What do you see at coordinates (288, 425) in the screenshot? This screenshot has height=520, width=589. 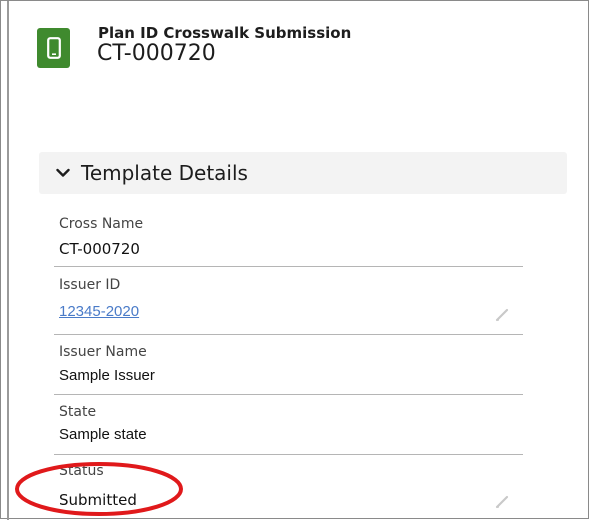 I see `field-state: State Sample state` at bounding box center [288, 425].